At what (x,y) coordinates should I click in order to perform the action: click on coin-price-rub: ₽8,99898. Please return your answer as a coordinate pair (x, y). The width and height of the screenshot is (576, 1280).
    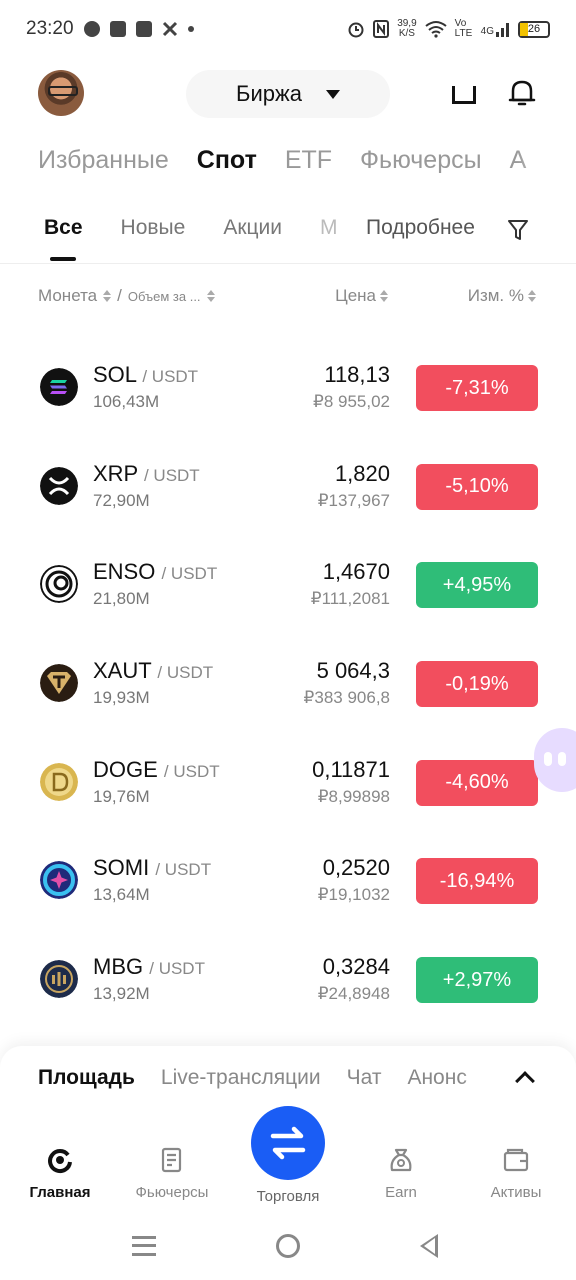
    Looking at the image, I should click on (353, 796).